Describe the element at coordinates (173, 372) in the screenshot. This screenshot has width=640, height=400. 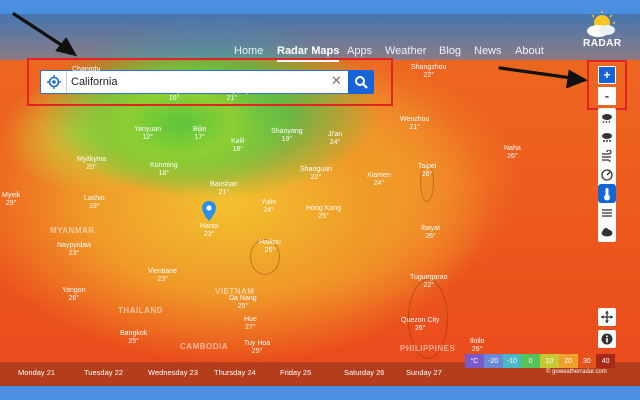
I see `timeline-day: Wednesday 23` at that location.